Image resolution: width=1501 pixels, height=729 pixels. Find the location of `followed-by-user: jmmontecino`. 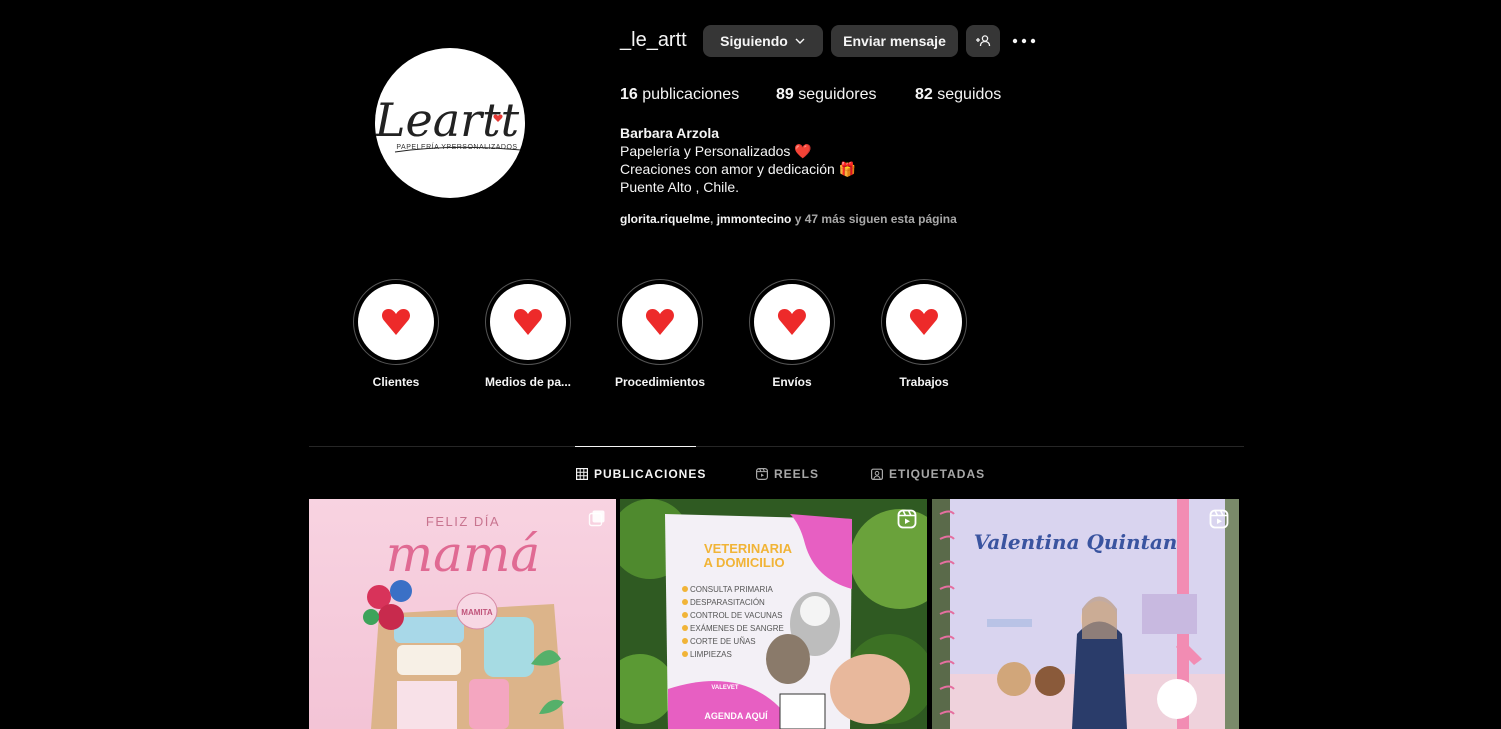

followed-by-user: jmmontecino is located at coordinates (754, 219).